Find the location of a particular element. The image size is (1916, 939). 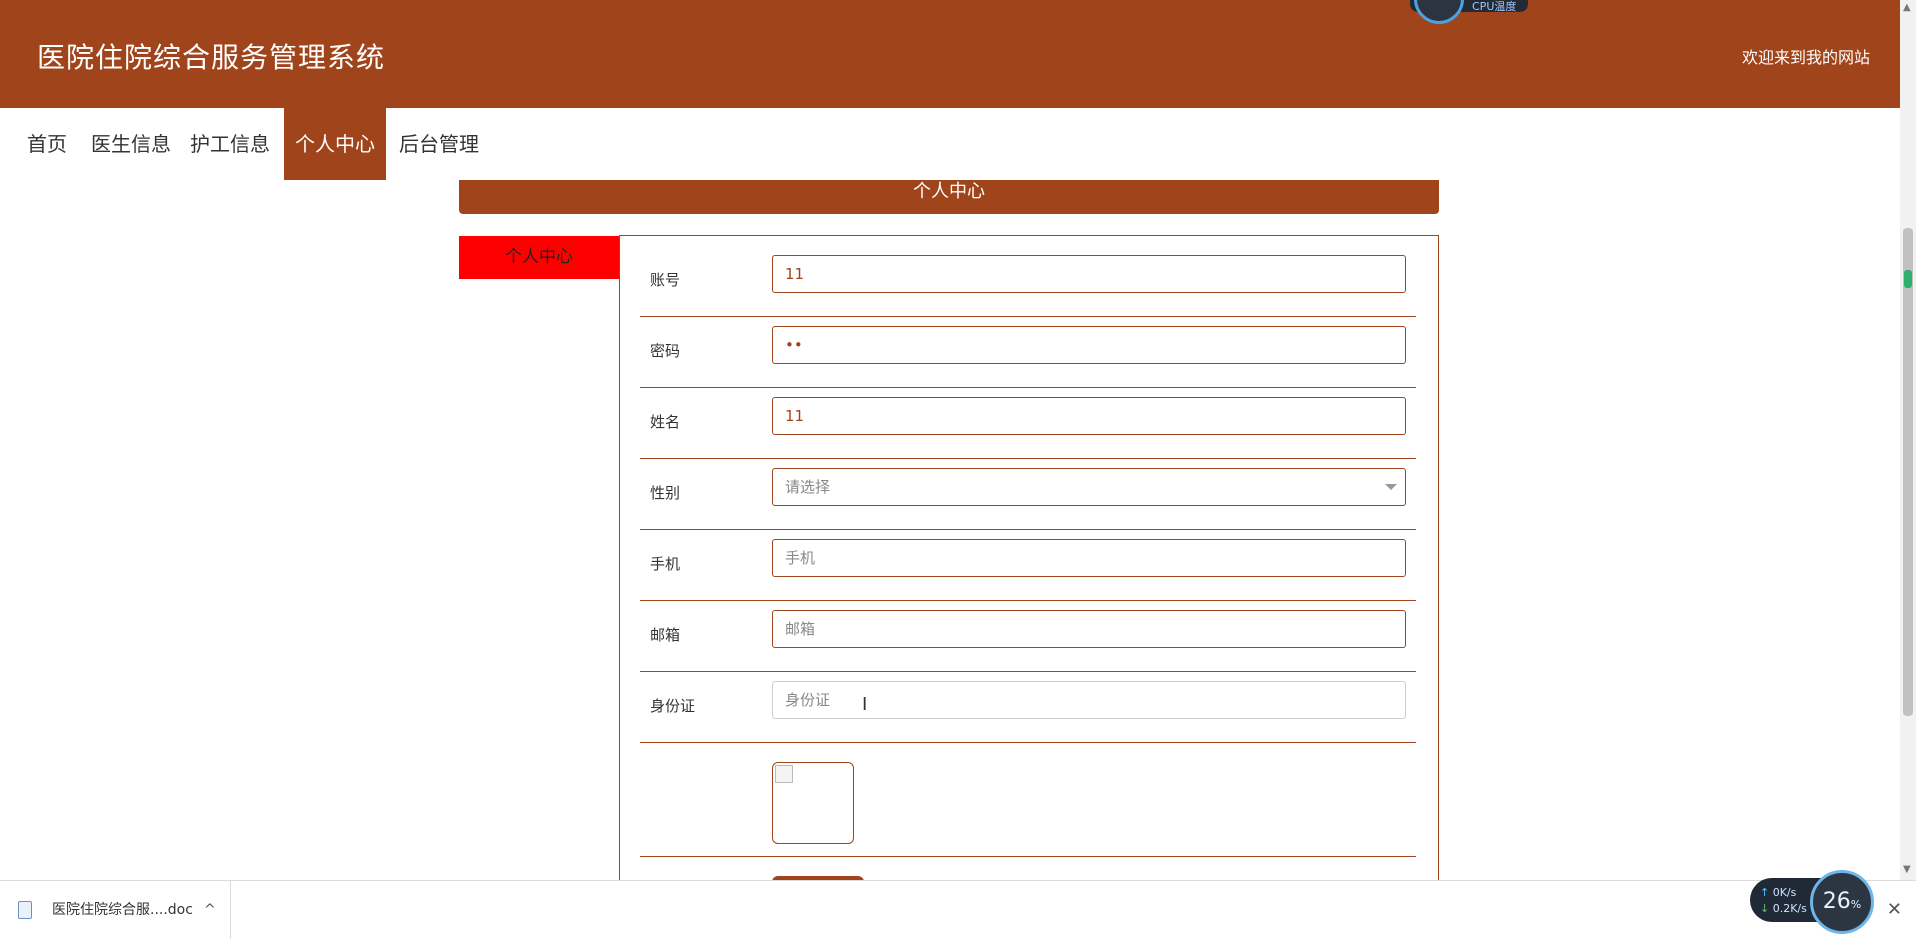

nav-item-personal-center: 个人中心 is located at coordinates (335, 144).